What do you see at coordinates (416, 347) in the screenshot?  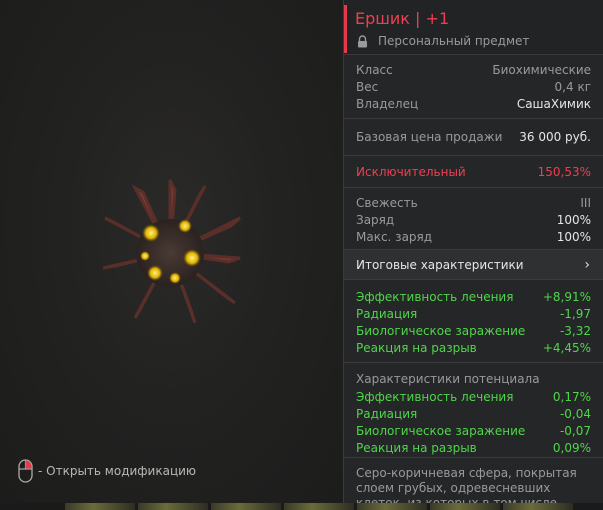 I see `stat-label: Реакция на разрыв` at bounding box center [416, 347].